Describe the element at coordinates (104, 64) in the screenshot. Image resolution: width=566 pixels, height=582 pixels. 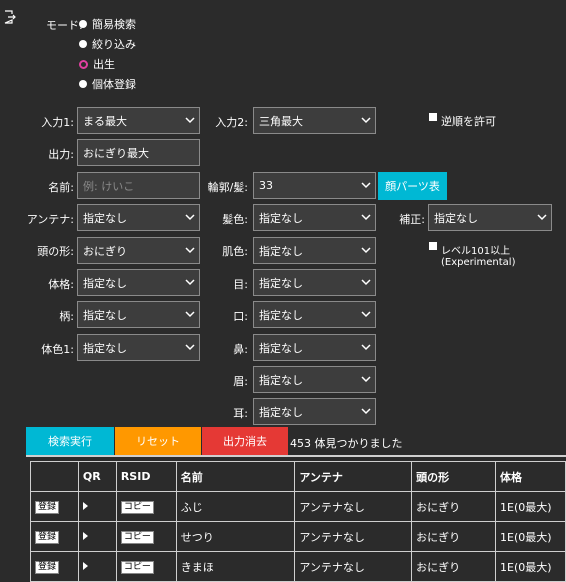
I see `mode-option-label: 出生` at that location.